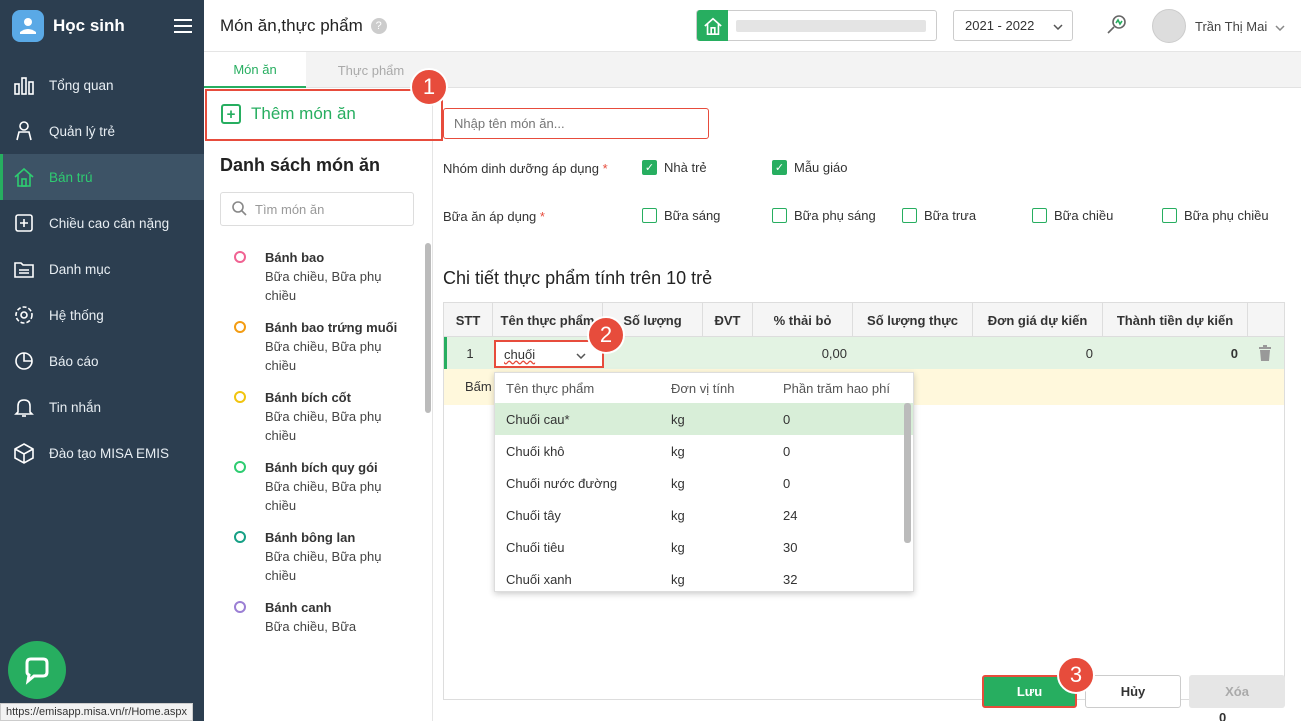 Image resolution: width=1301 pixels, height=721 pixels. Describe the element at coordinates (494, 216) in the screenshot. I see `meal-label: Bữa ăn áp dụng *` at that location.